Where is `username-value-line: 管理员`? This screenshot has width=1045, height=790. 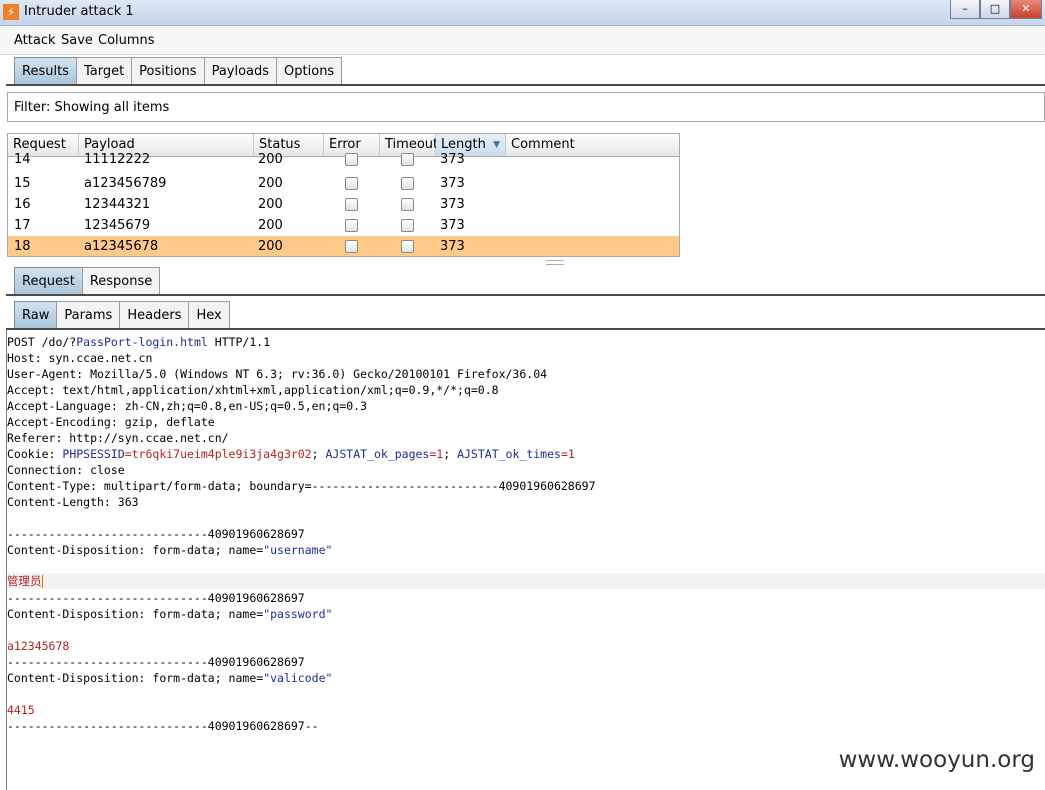 username-value-line: 管理员 is located at coordinates (526, 581).